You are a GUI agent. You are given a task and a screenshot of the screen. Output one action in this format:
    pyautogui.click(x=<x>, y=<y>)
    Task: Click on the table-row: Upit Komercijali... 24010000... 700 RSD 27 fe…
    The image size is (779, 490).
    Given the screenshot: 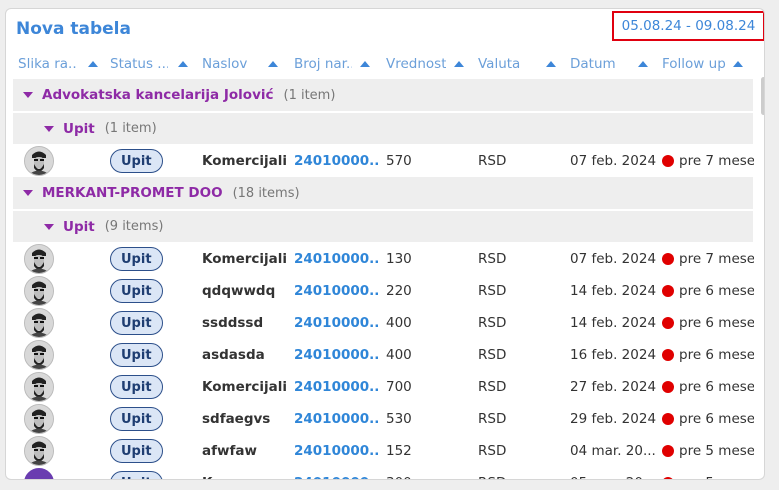 What is the action you would take?
    pyautogui.click(x=383, y=387)
    